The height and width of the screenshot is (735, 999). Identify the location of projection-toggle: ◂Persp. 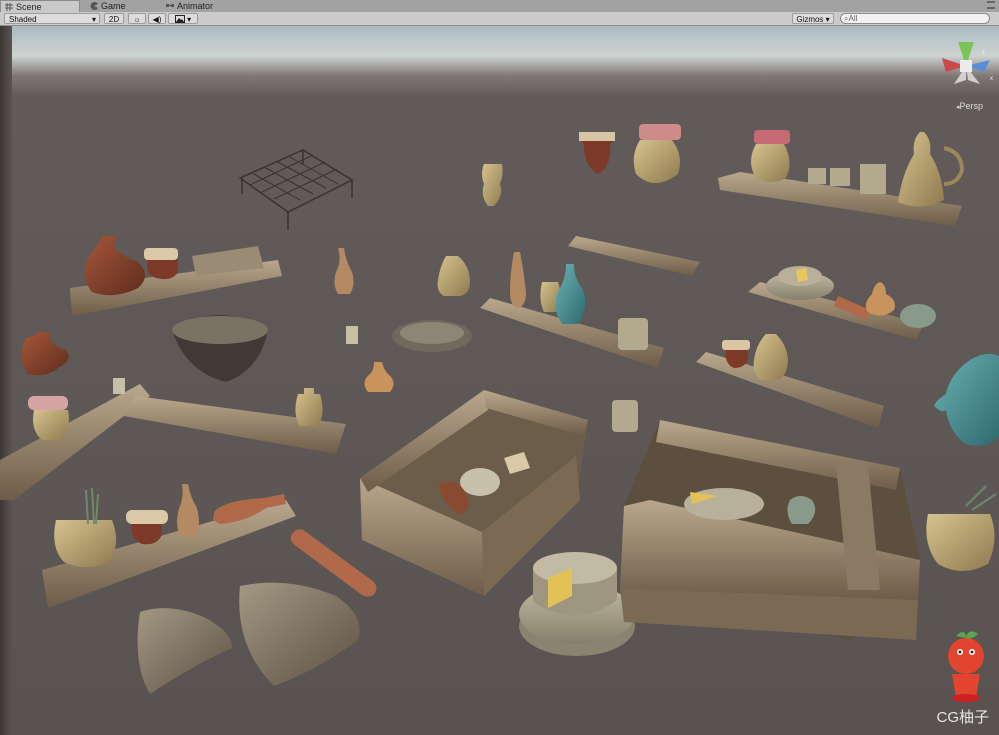
(969, 106).